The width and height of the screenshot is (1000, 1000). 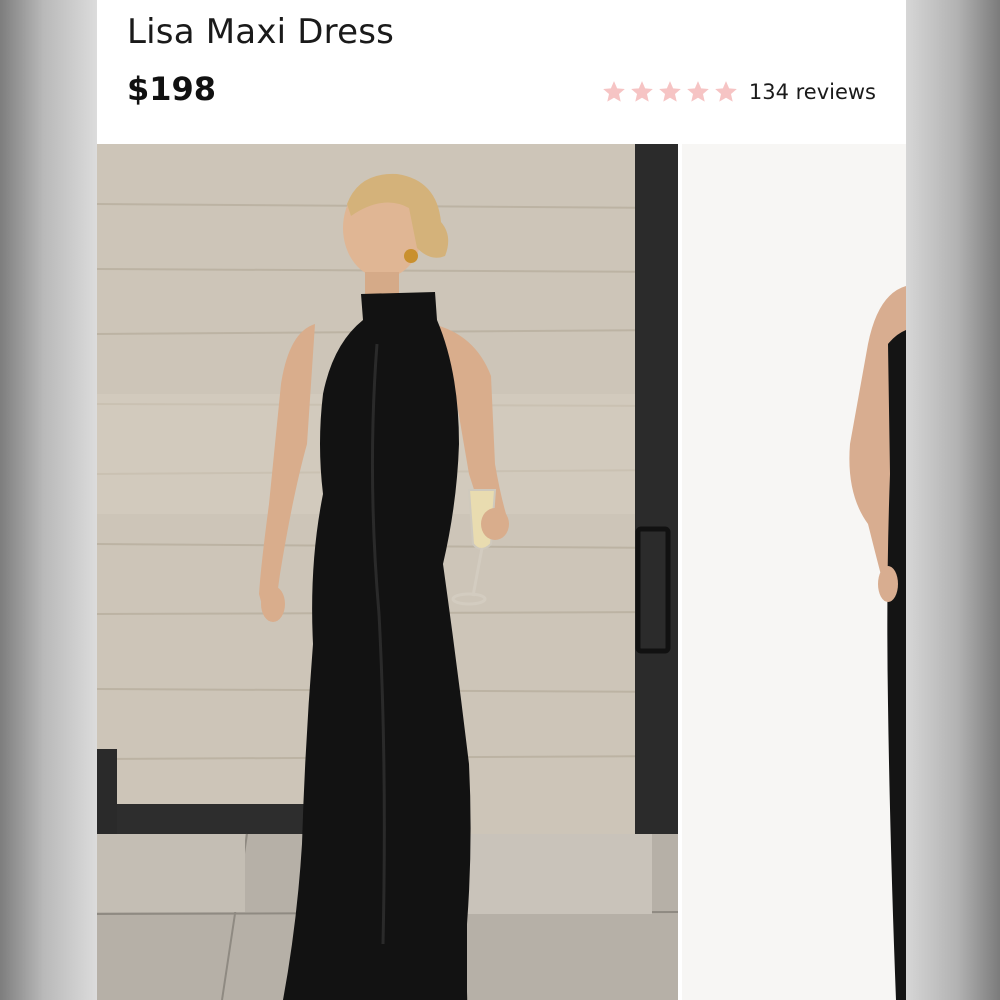 I want to click on product-title: Lisa Maxi Dress, so click(x=261, y=32).